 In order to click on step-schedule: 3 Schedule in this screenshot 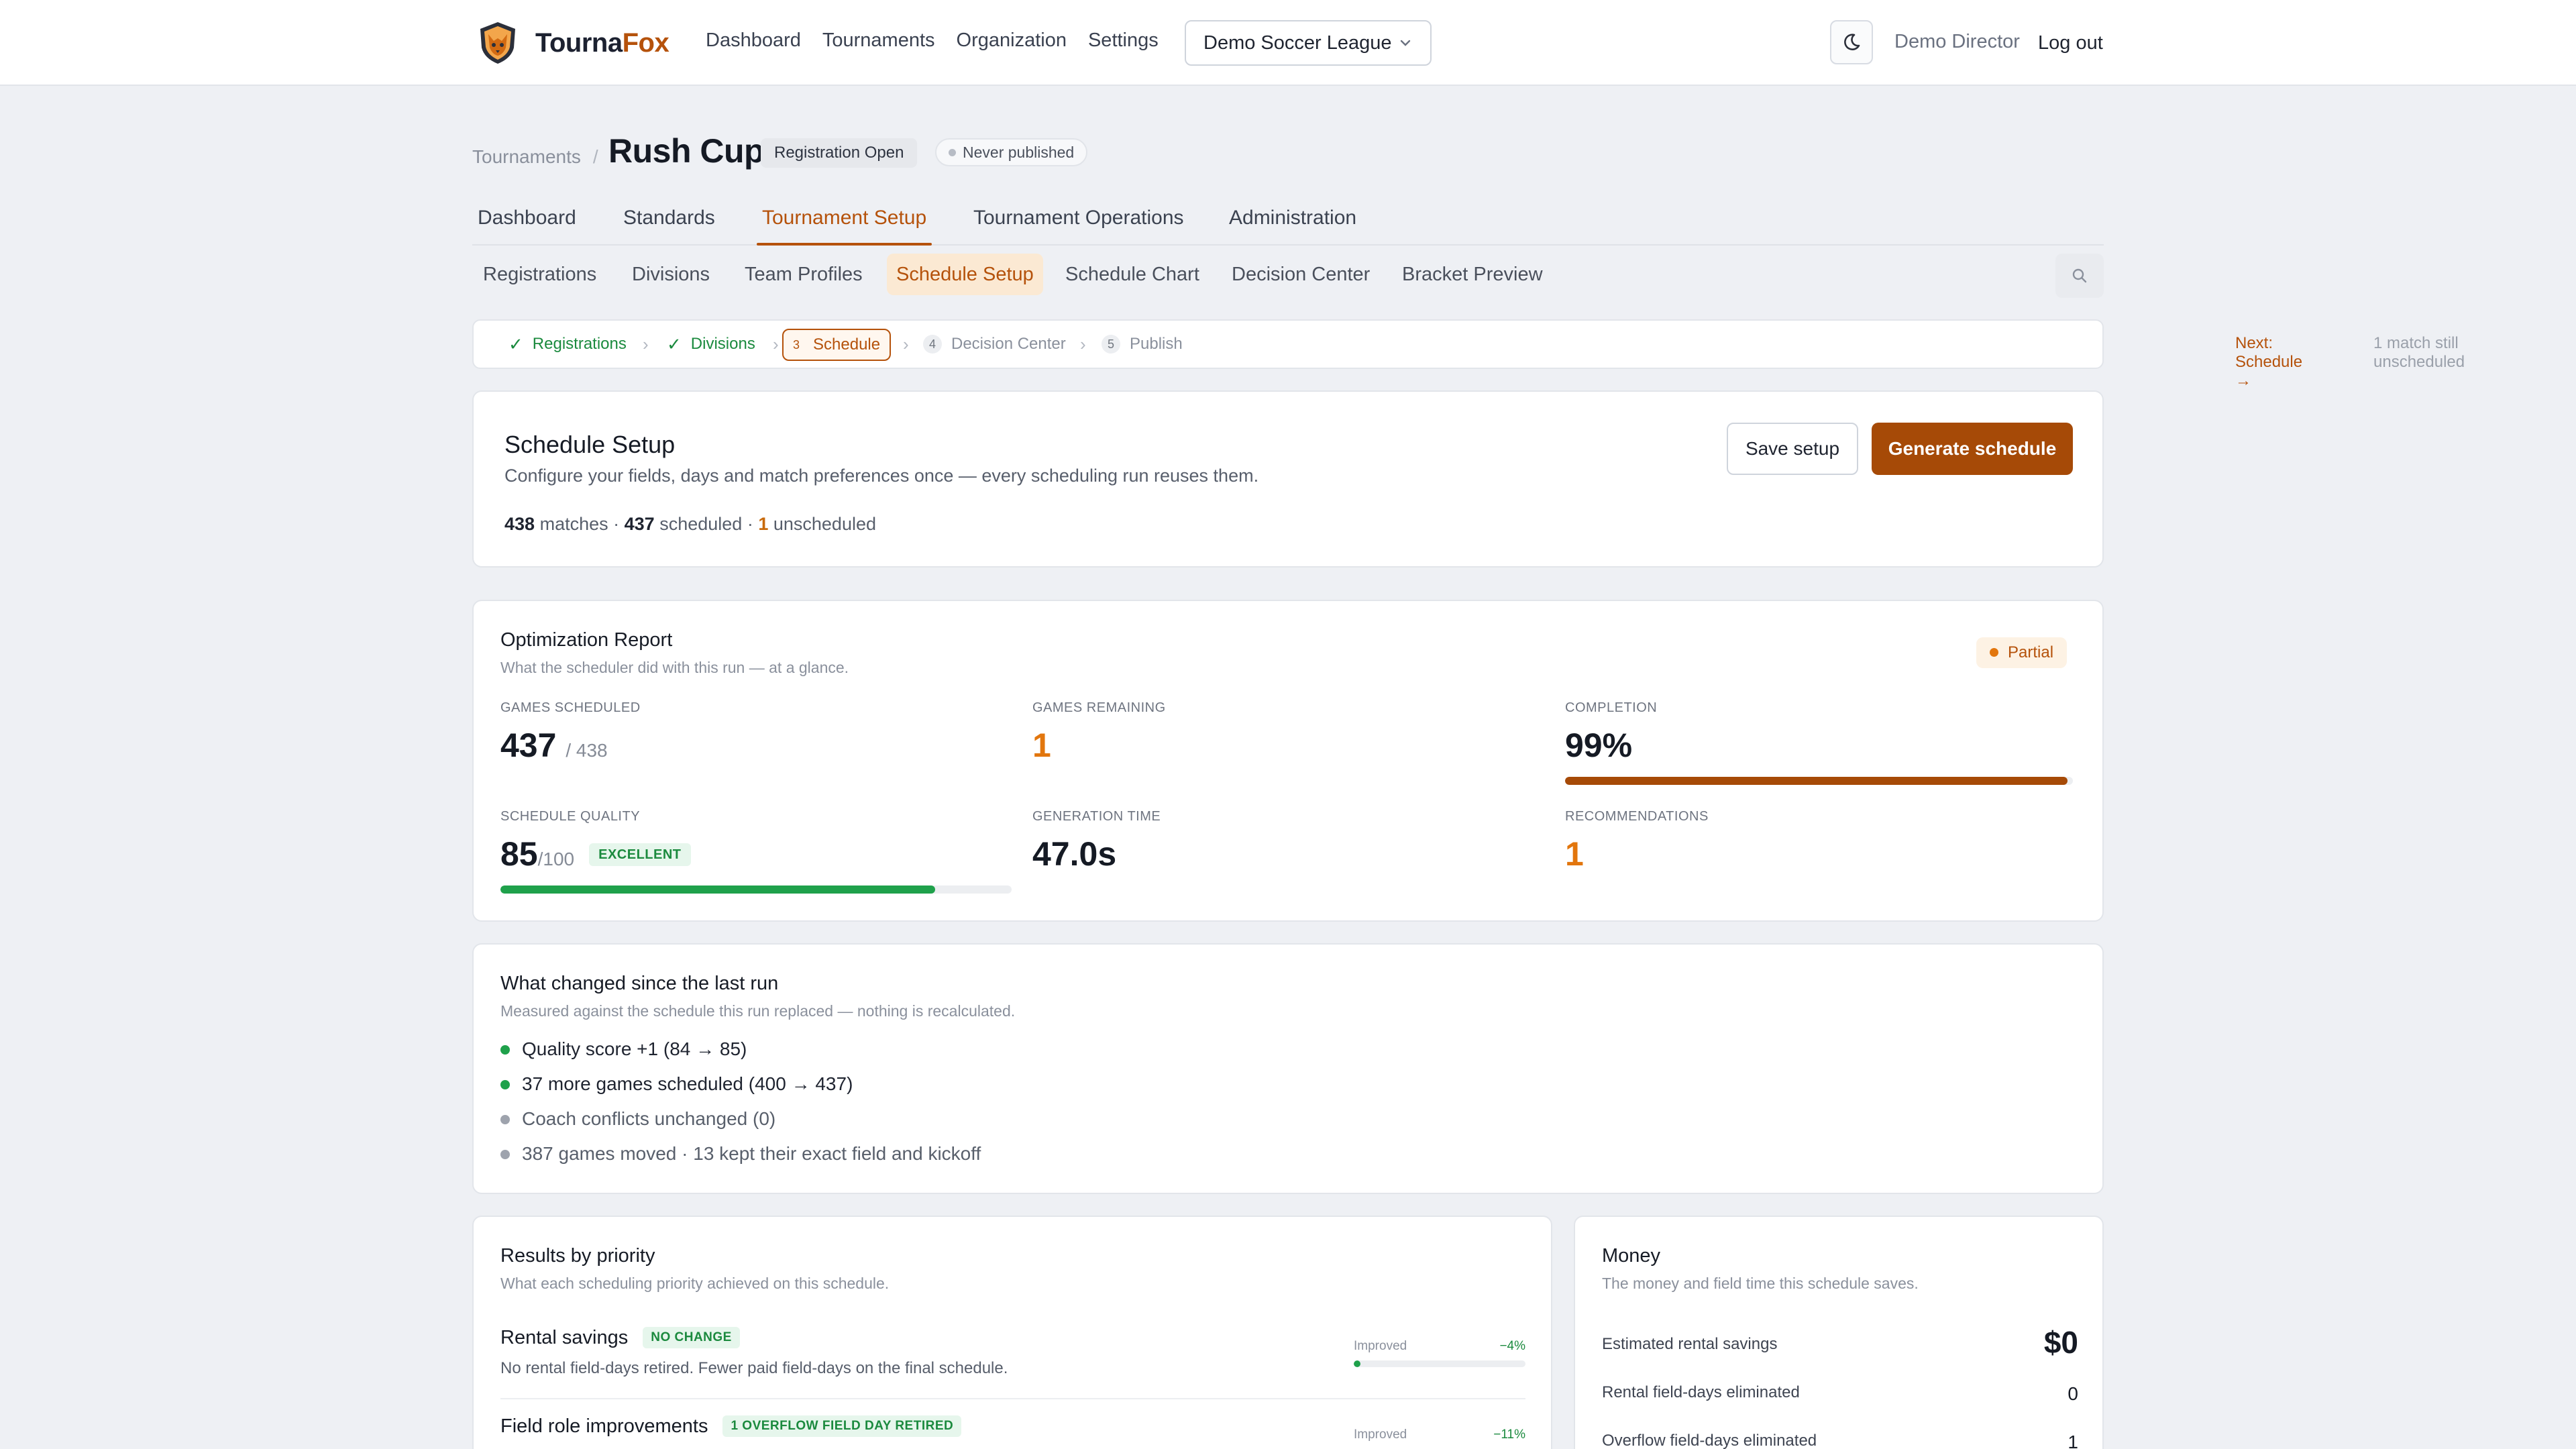, I will do `click(837, 345)`.